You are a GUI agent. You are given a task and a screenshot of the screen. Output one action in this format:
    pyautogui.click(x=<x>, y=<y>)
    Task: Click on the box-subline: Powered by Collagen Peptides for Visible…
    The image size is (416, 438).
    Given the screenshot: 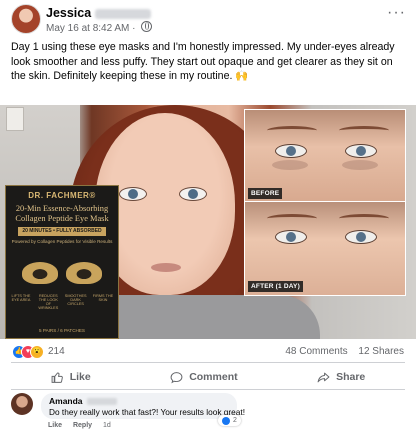 What is the action you would take?
    pyautogui.click(x=62, y=241)
    